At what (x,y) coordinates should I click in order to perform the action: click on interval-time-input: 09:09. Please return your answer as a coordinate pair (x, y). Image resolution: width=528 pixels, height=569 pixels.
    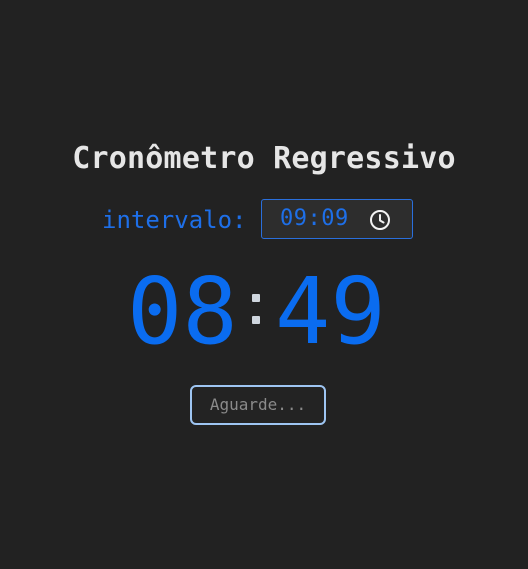
    Looking at the image, I should click on (337, 219).